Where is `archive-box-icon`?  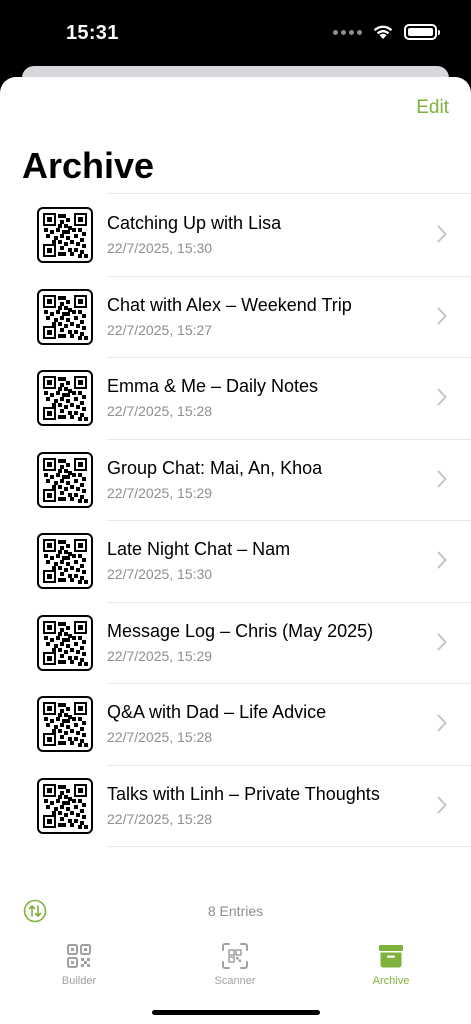 archive-box-icon is located at coordinates (391, 956).